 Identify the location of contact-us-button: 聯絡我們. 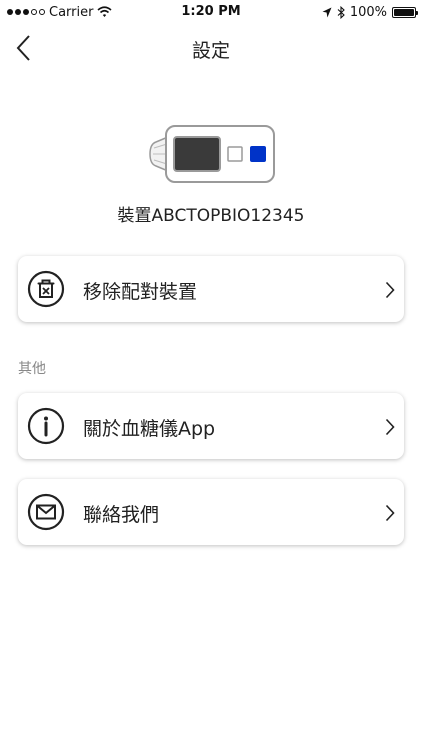
(211, 512).